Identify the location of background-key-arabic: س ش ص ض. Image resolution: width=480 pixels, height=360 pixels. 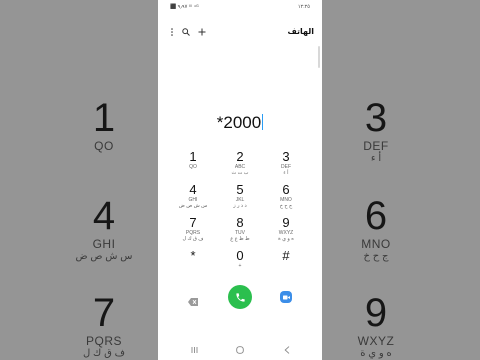
(104, 256).